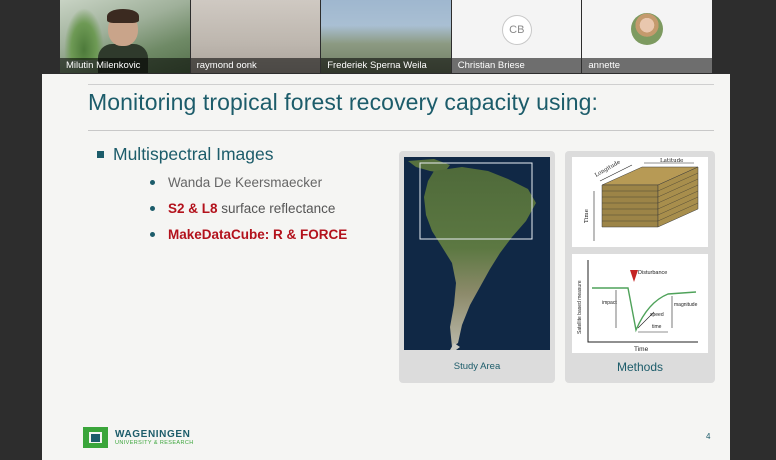  I want to click on cube-latitude-label: Latitude, so click(671, 161).